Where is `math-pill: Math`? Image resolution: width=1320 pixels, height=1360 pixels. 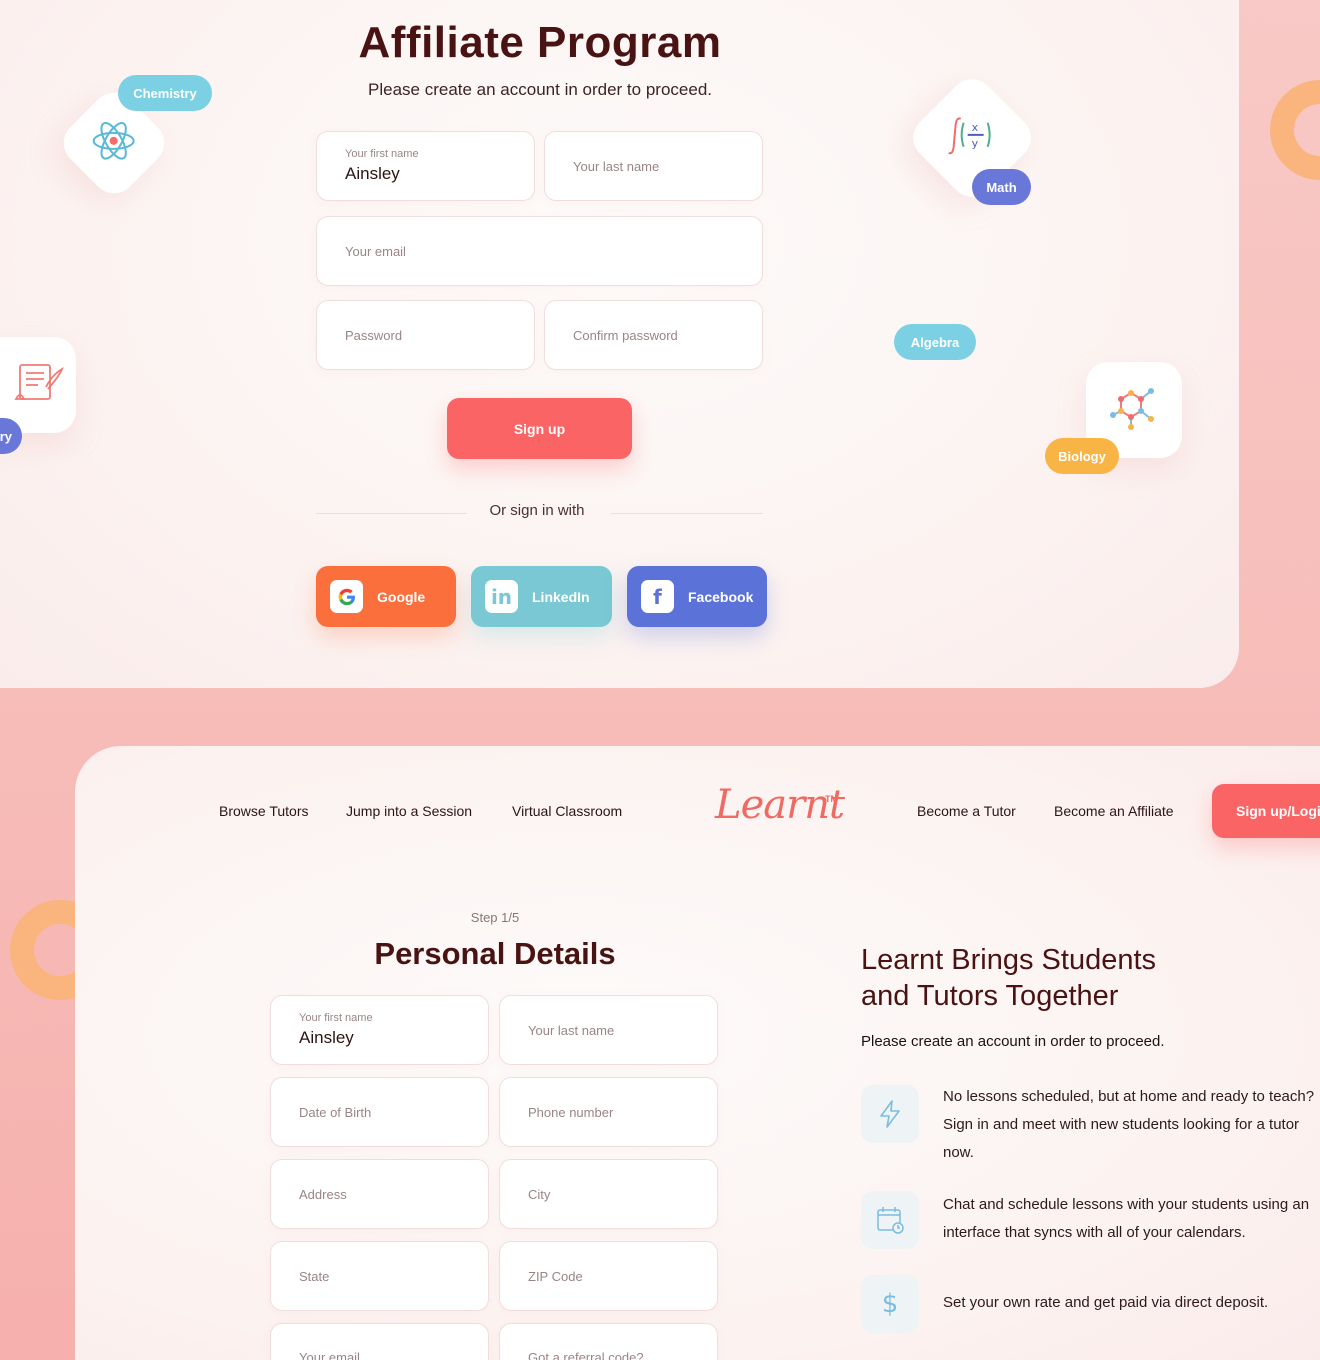
math-pill: Math is located at coordinates (1001, 187).